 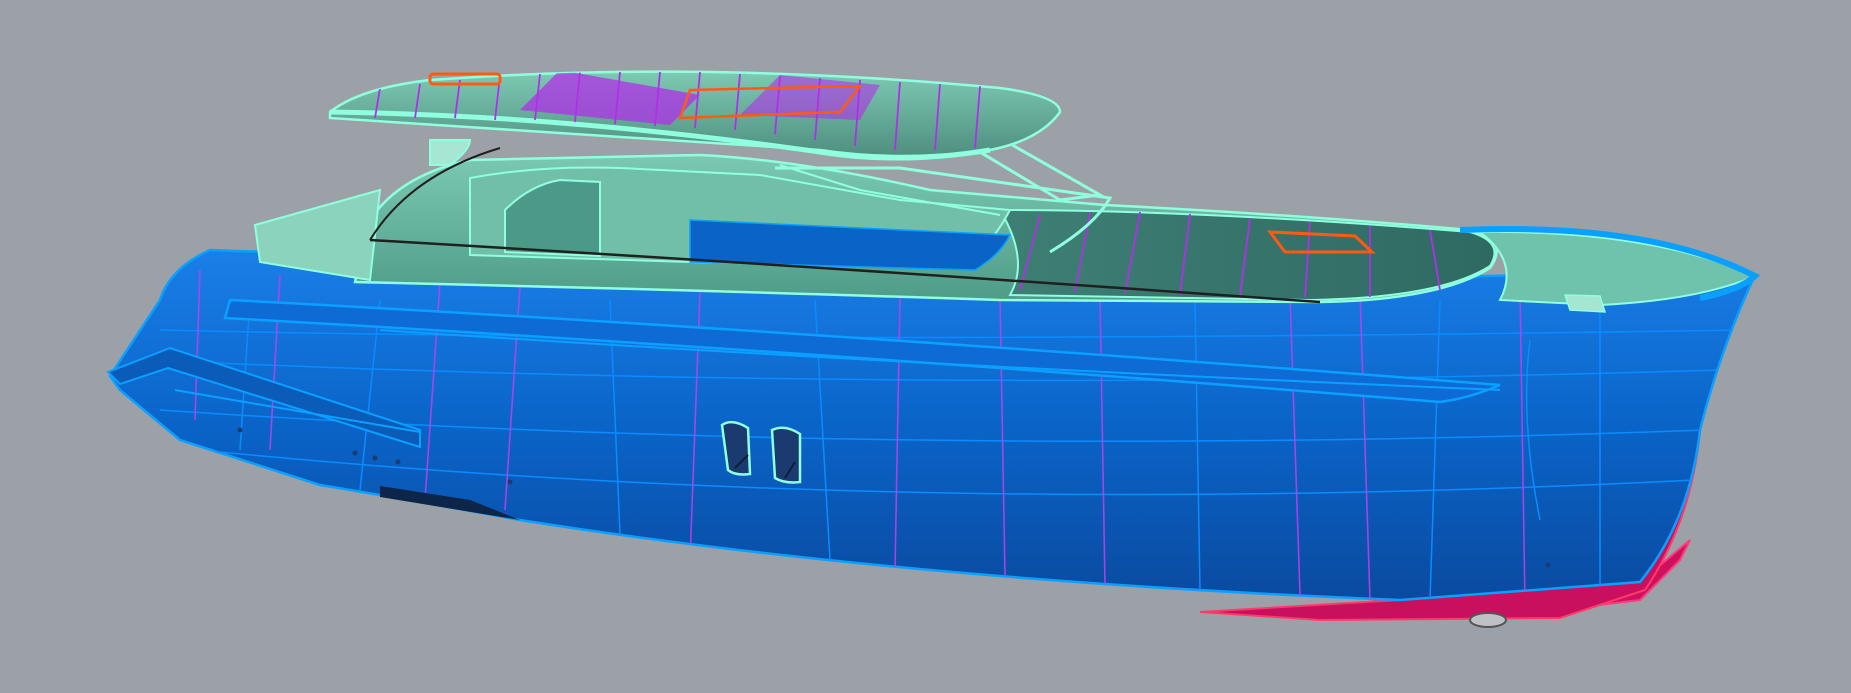 I want to click on bow-locker, so click(x=1585, y=303).